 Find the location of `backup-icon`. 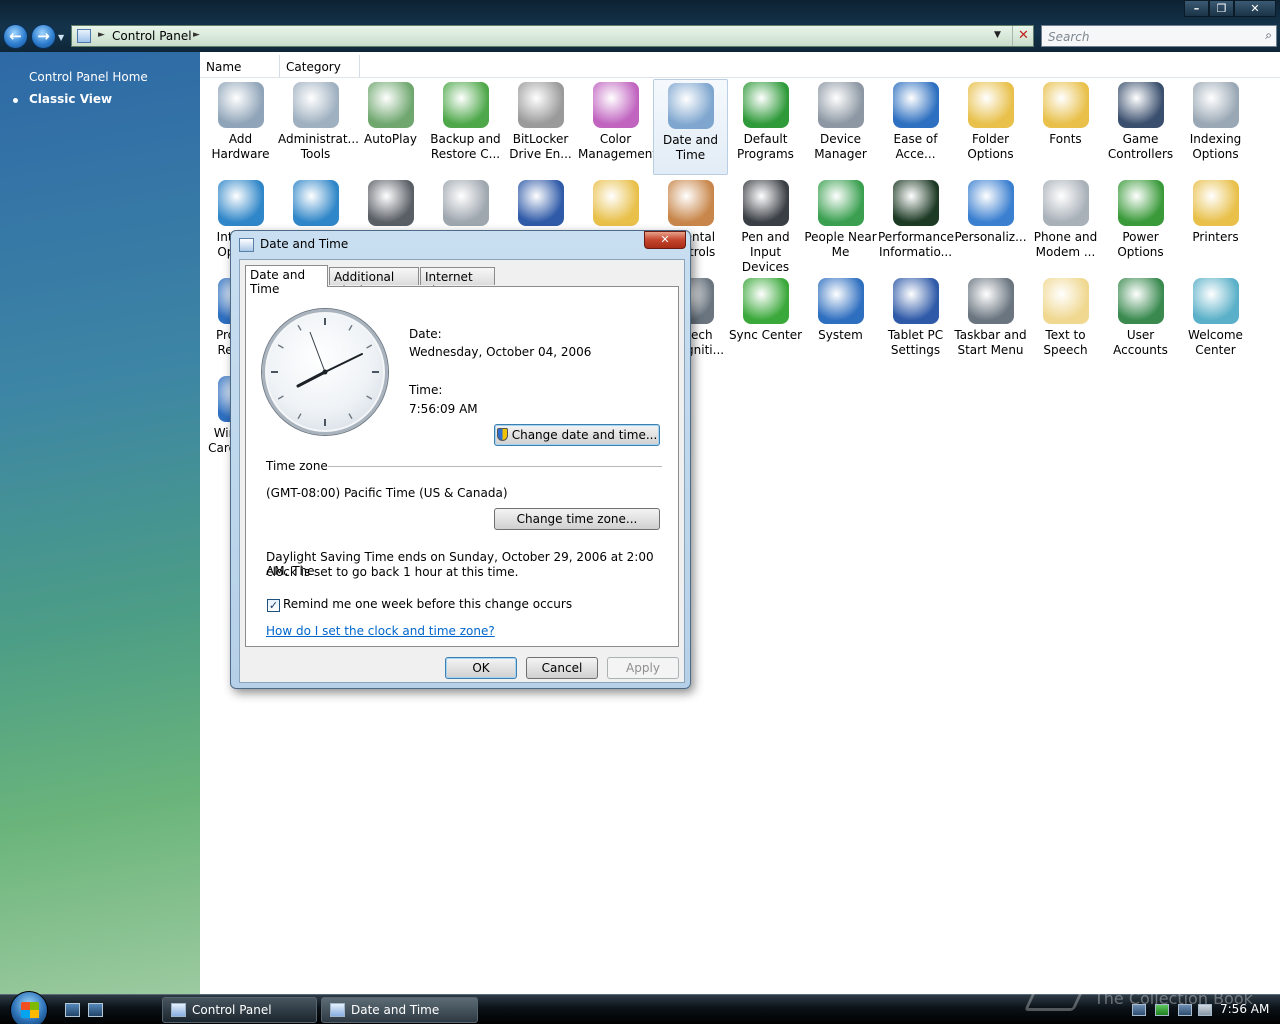

backup-icon is located at coordinates (465, 105).